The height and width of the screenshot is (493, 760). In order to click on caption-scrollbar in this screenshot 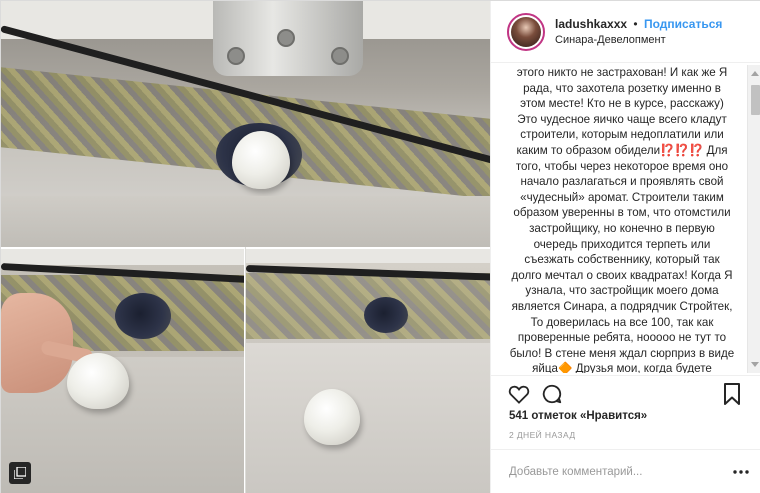, I will do `click(753, 219)`.